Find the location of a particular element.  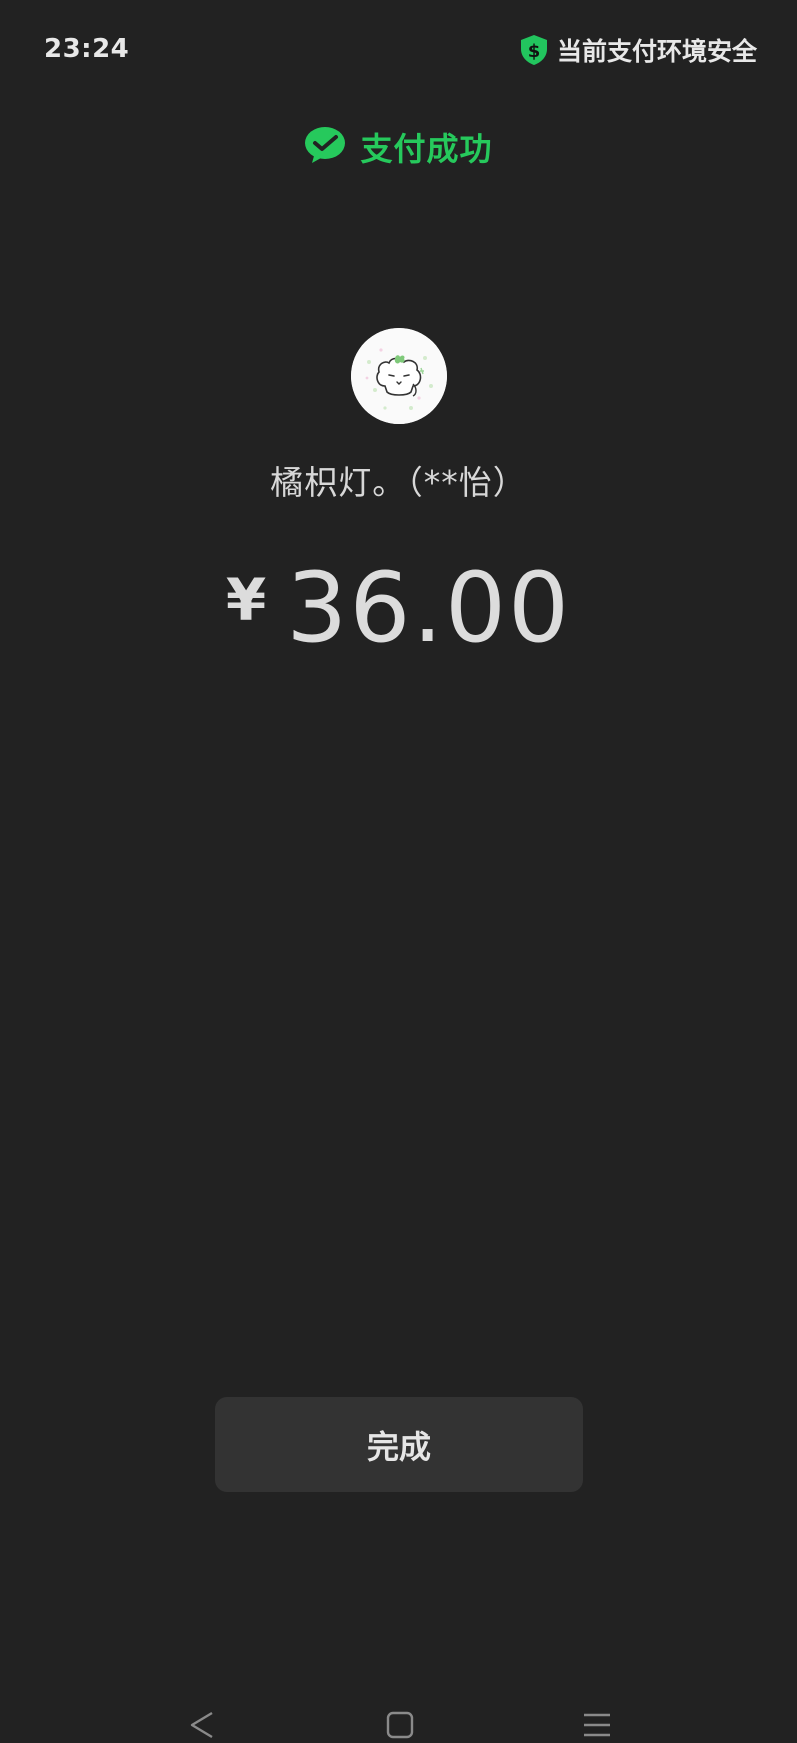

currency-symbol: ¥ is located at coordinates (246, 600).